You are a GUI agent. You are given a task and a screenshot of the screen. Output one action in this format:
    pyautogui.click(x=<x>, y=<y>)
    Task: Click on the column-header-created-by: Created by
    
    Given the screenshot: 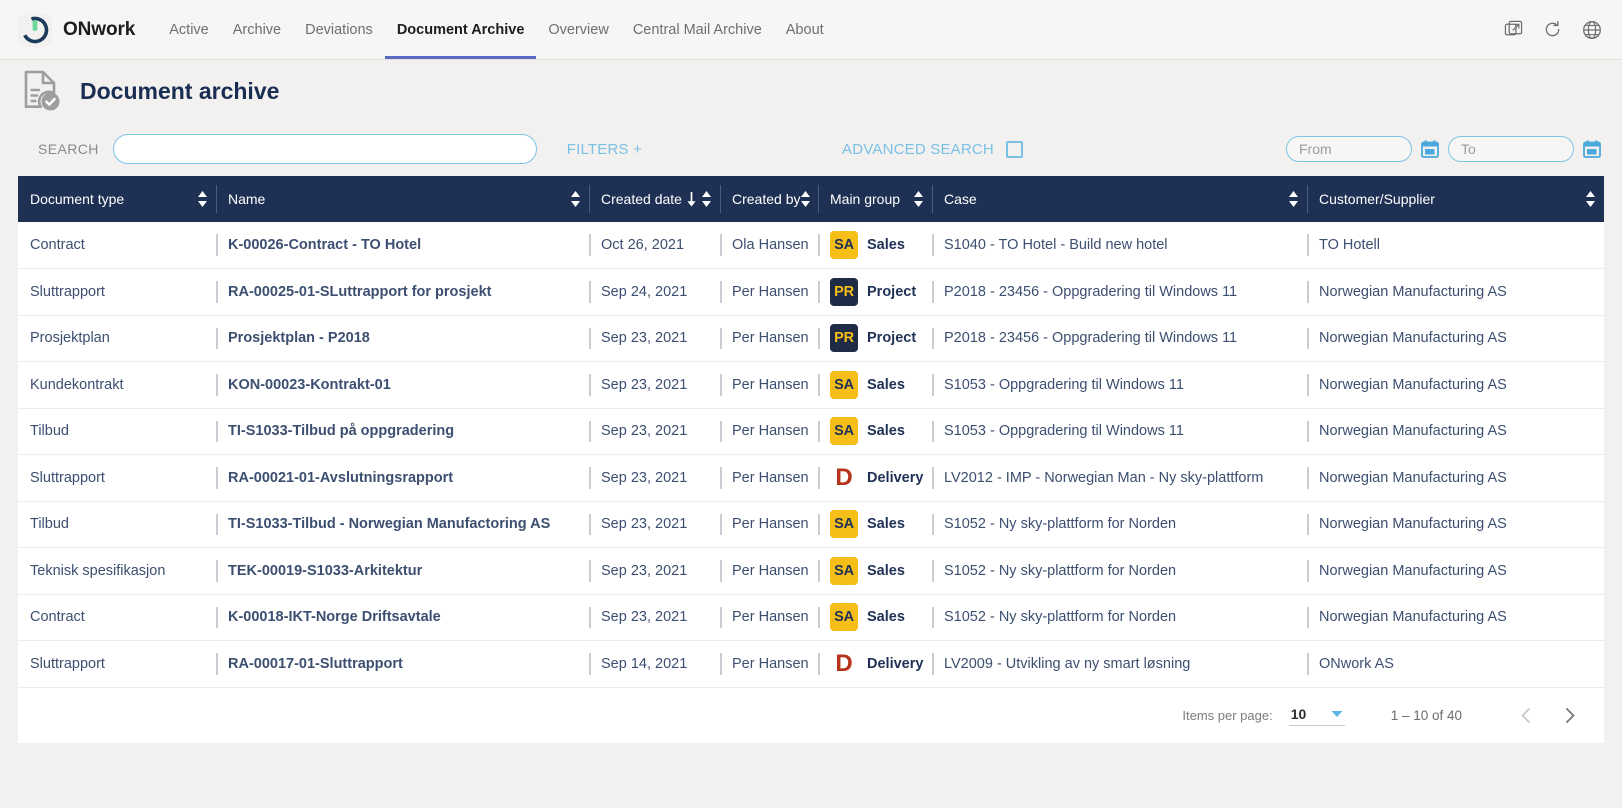 What is the action you would take?
    pyautogui.click(x=769, y=199)
    